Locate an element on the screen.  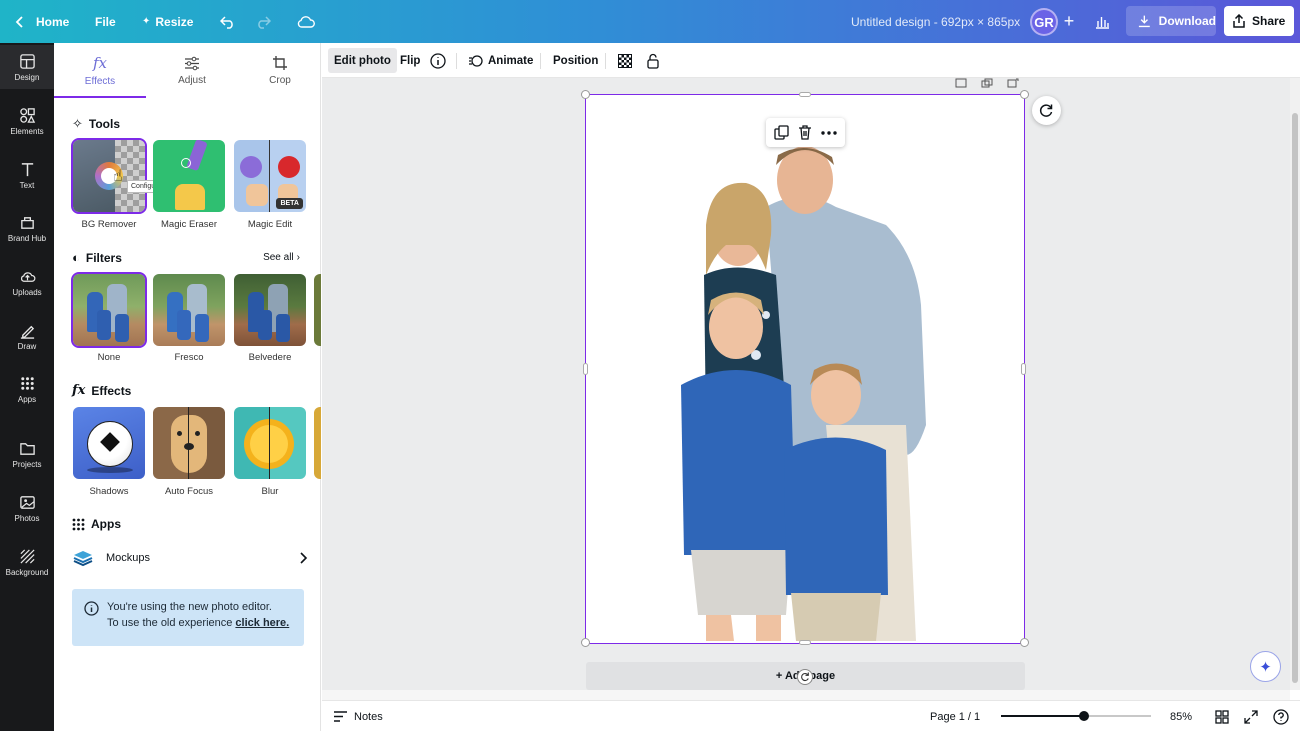
resize-handle-bottom is located at coordinates (805, 642).